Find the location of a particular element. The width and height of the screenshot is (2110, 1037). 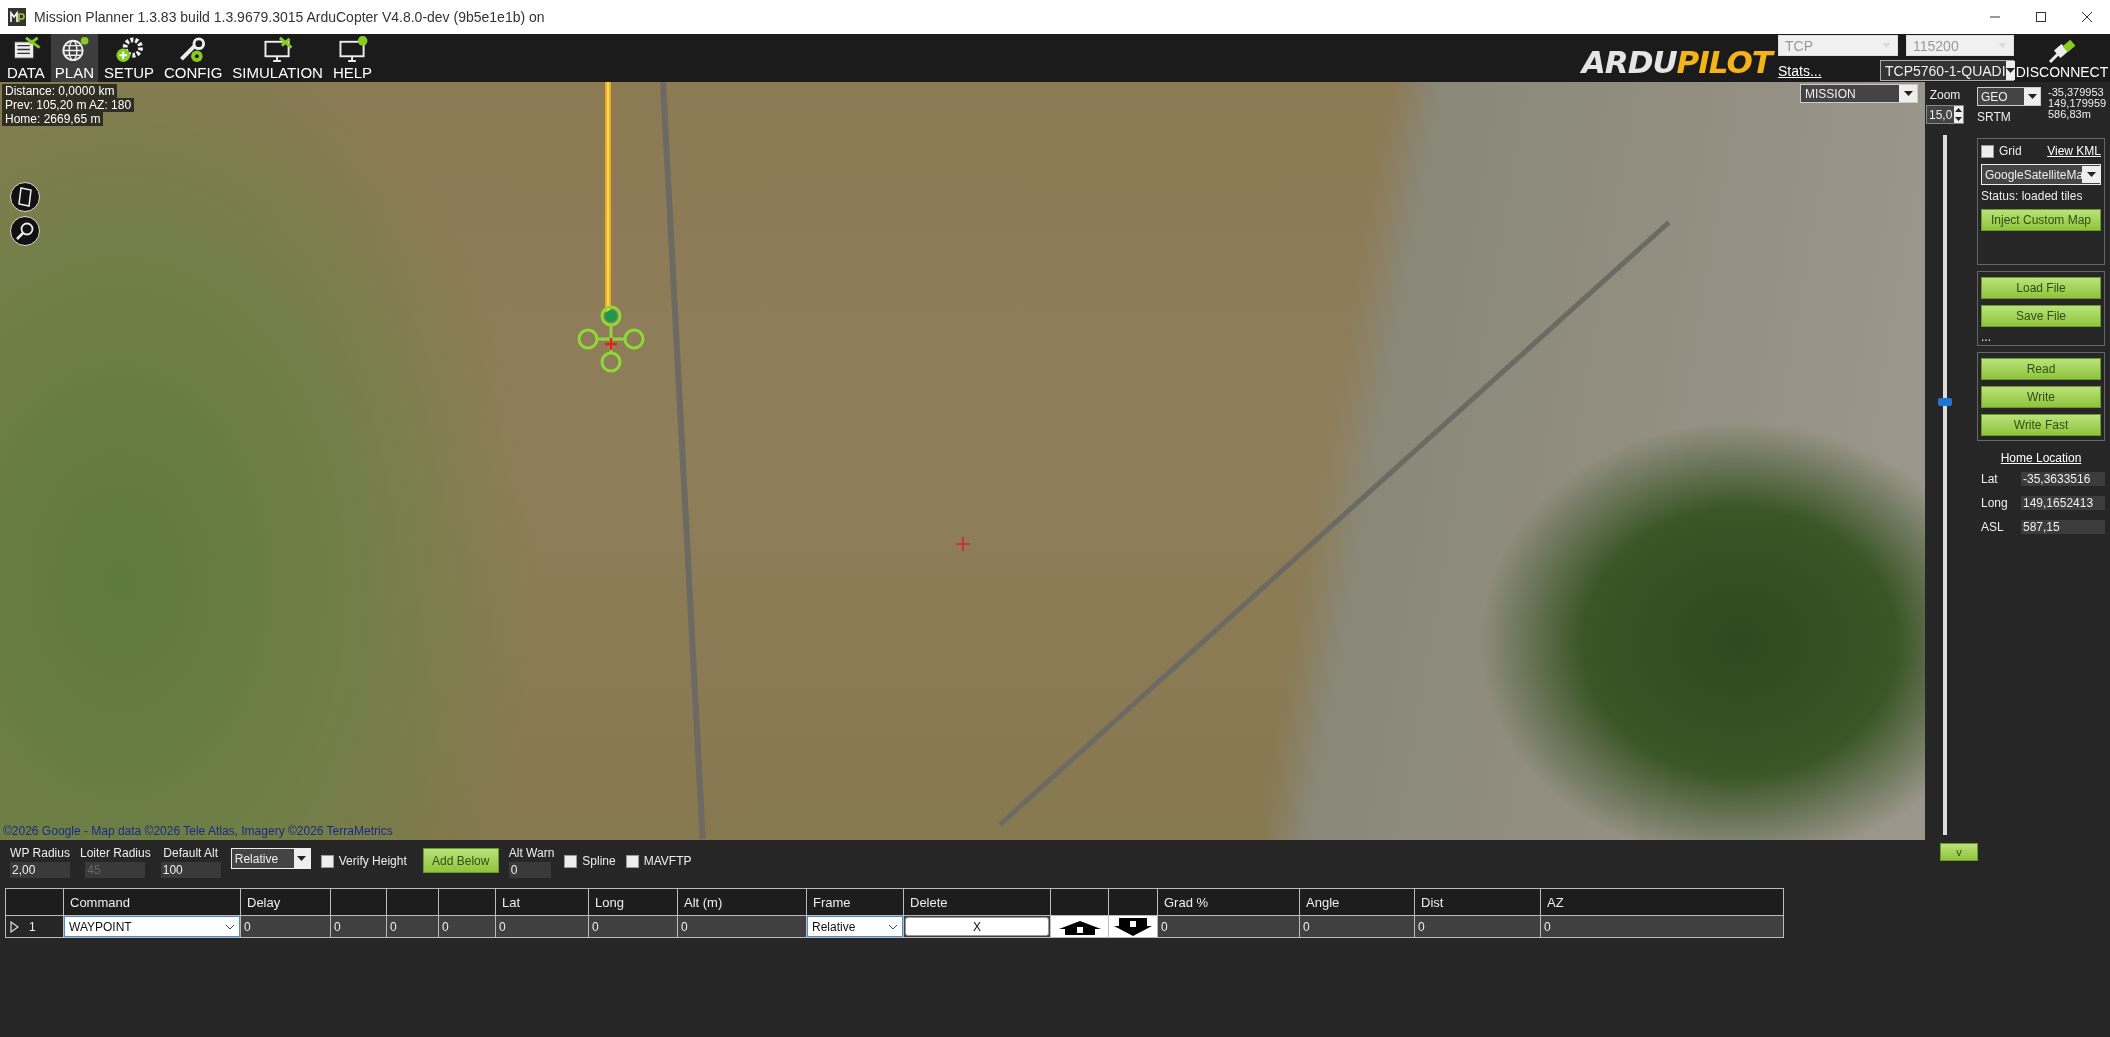

home-field-label: Long is located at coordinates (1995, 502).